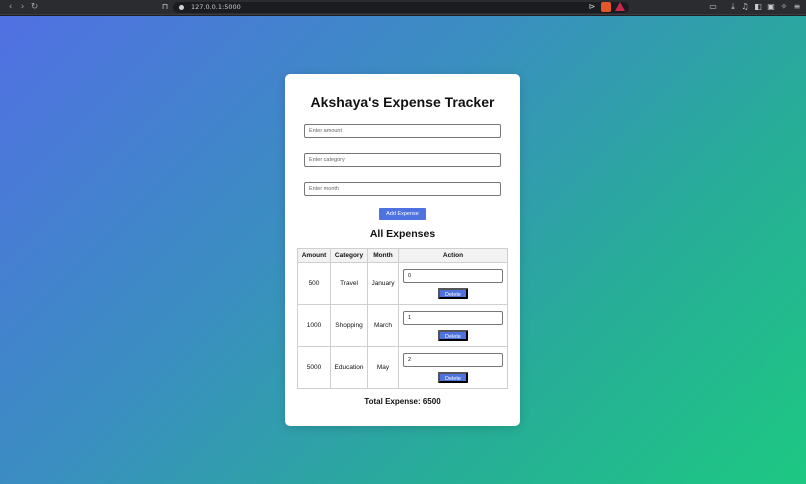 This screenshot has height=484, width=806. I want to click on media-icon: ♫, so click(745, 7).